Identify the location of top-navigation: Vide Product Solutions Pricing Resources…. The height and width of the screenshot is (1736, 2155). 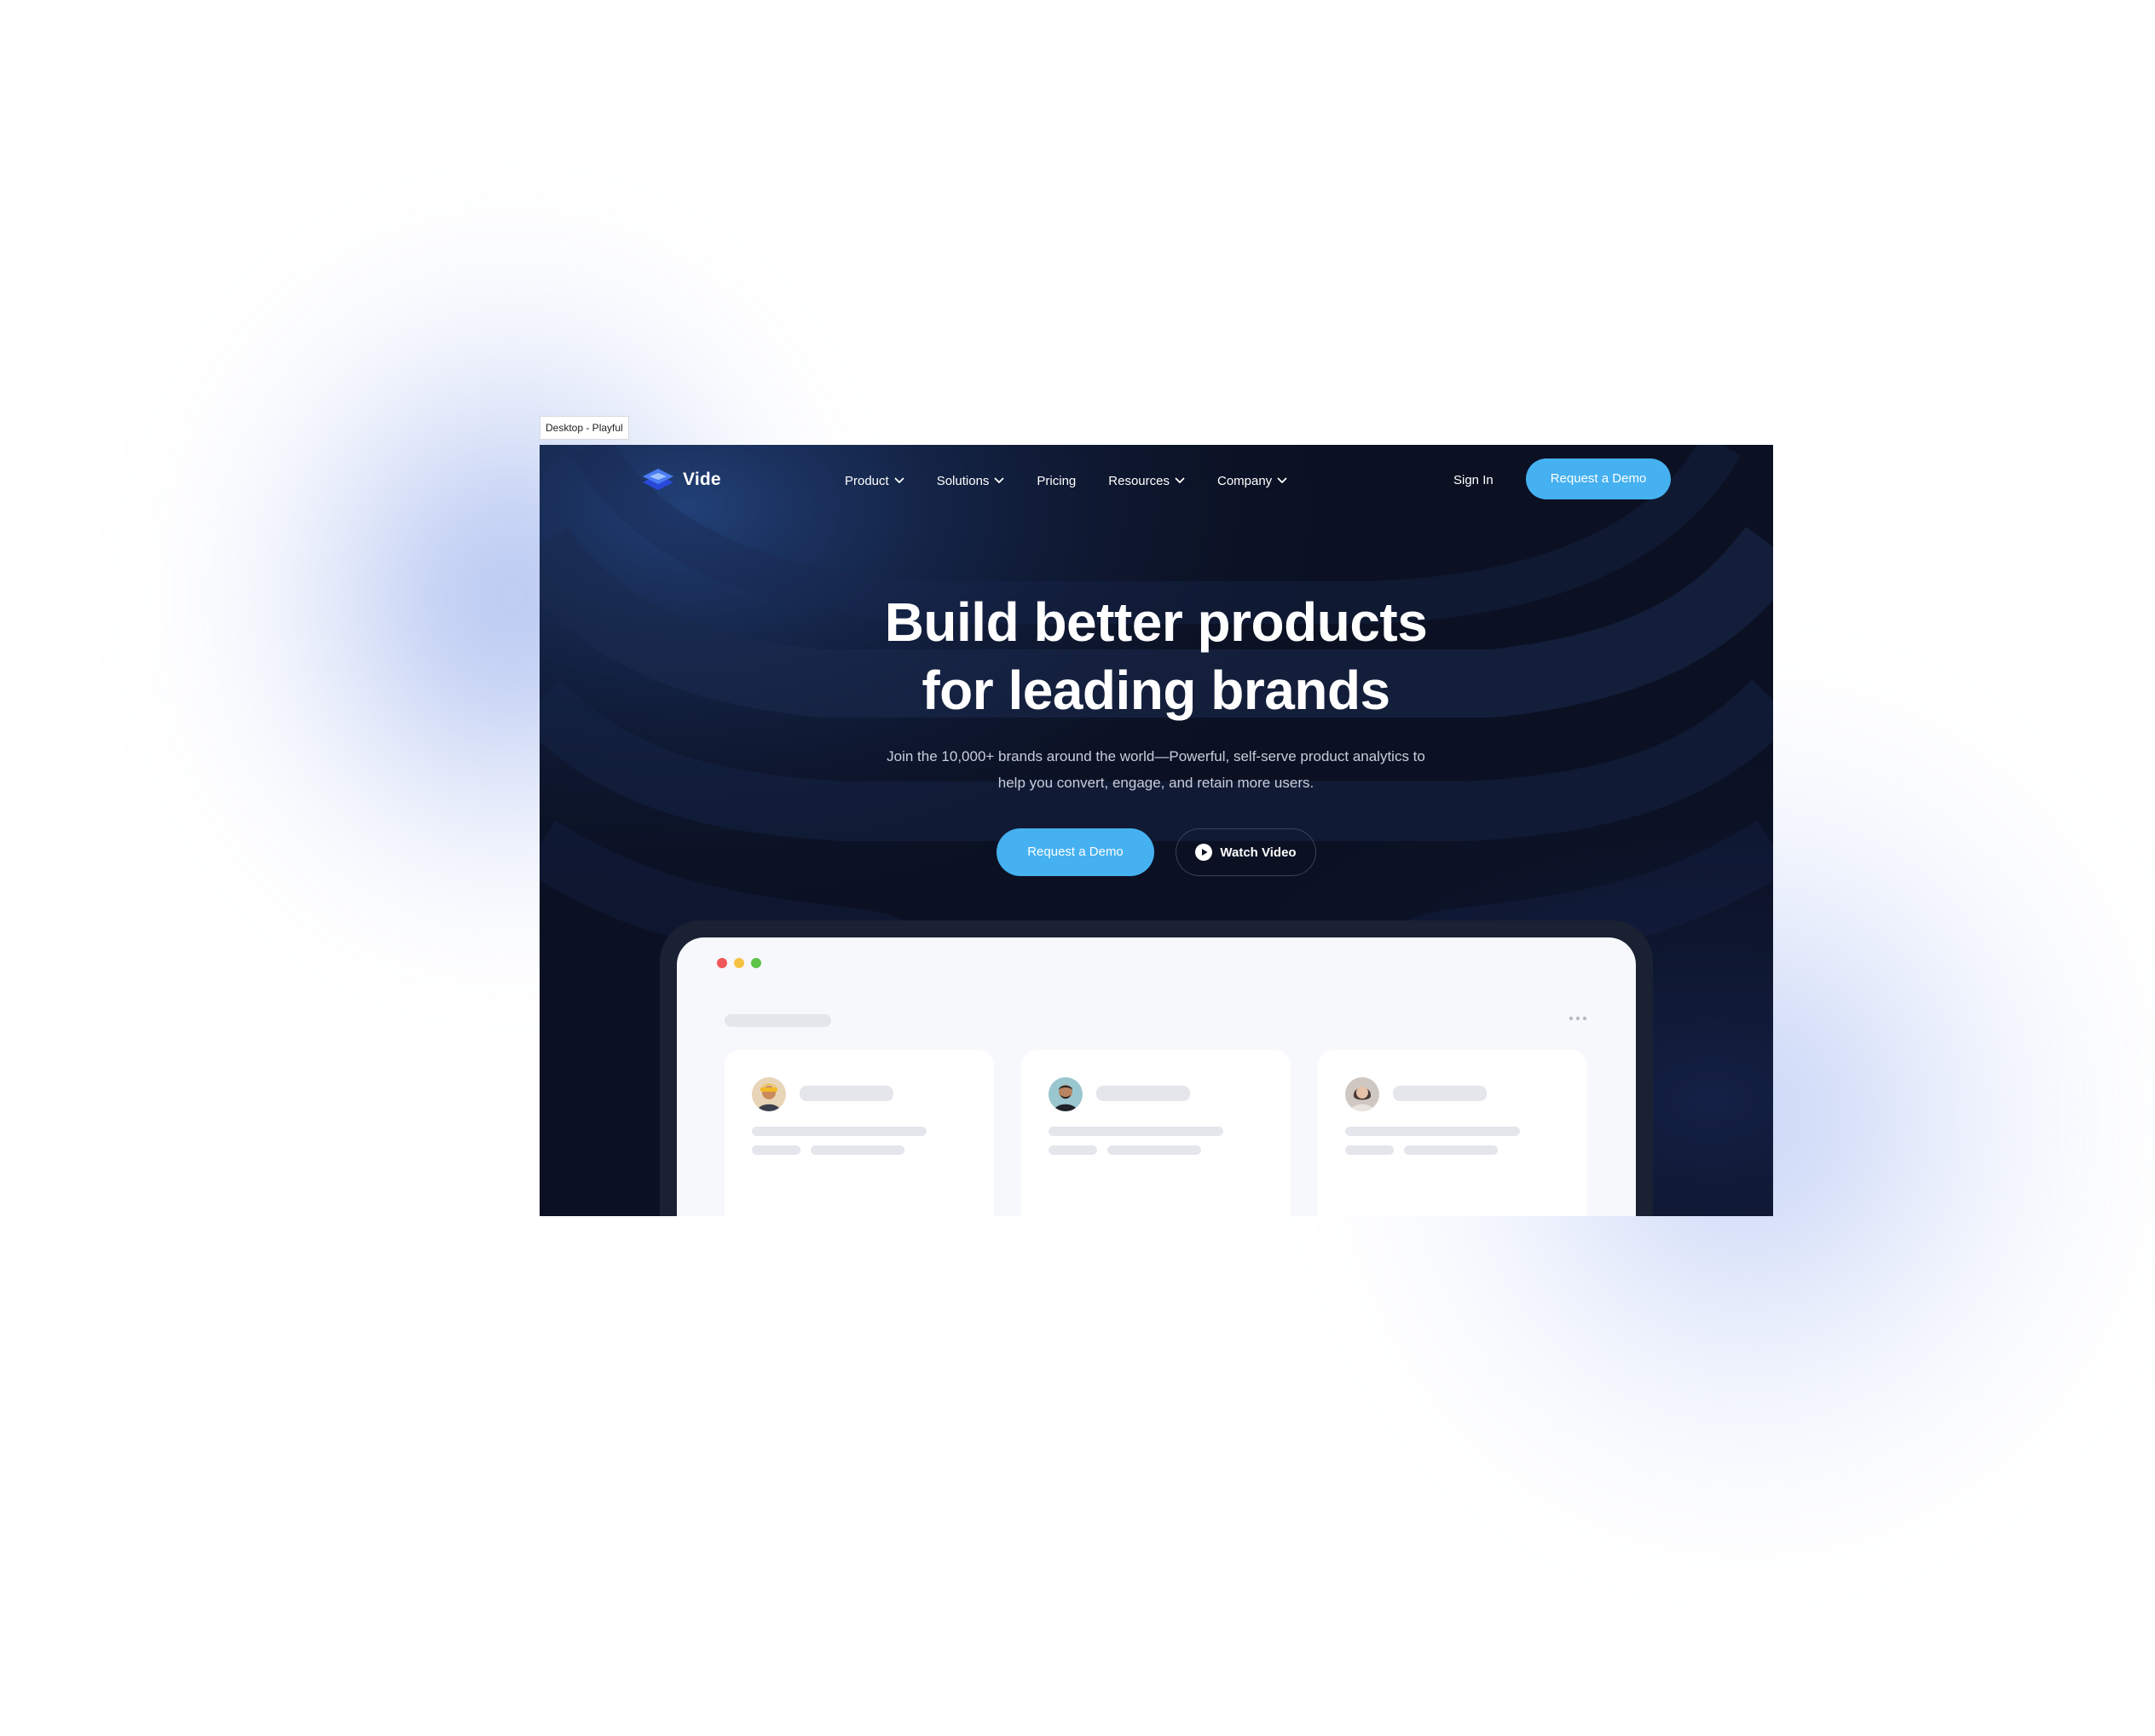
(1157, 480).